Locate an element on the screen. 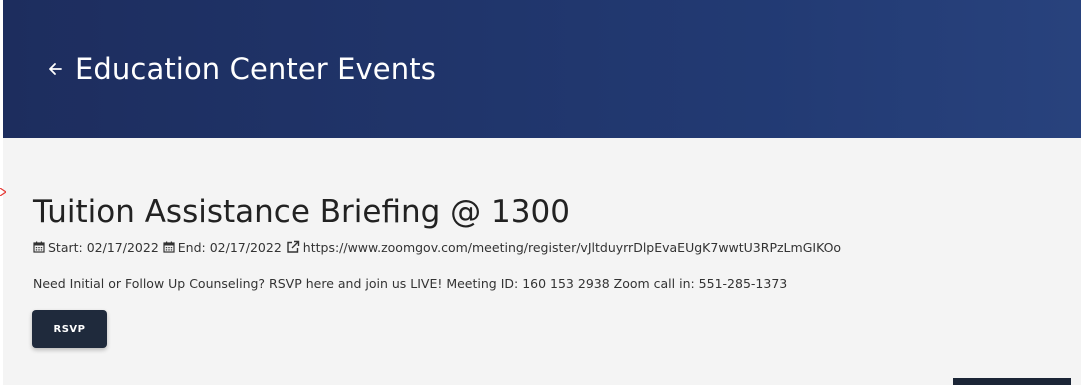 The height and width of the screenshot is (385, 1081). footer-element is located at coordinates (1012, 381).